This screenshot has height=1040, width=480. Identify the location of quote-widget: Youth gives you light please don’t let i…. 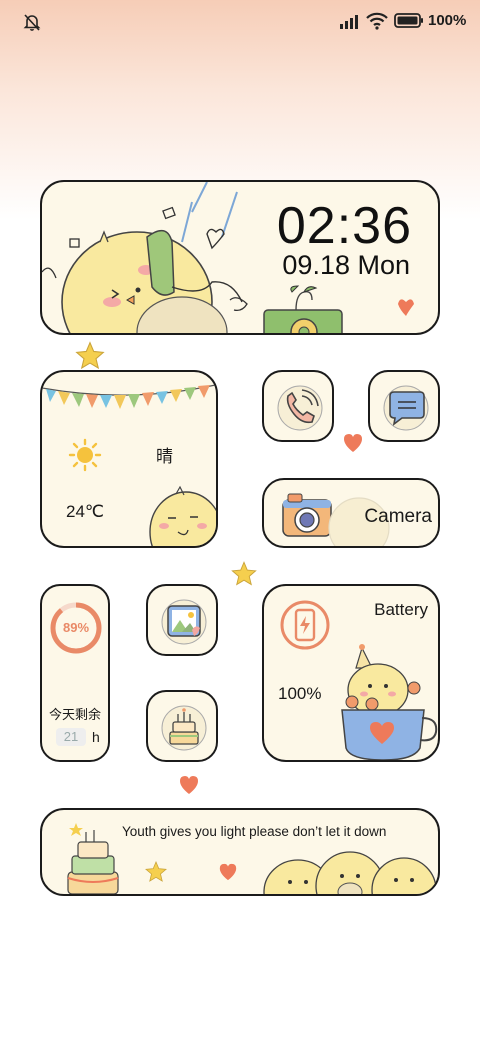
(240, 852).